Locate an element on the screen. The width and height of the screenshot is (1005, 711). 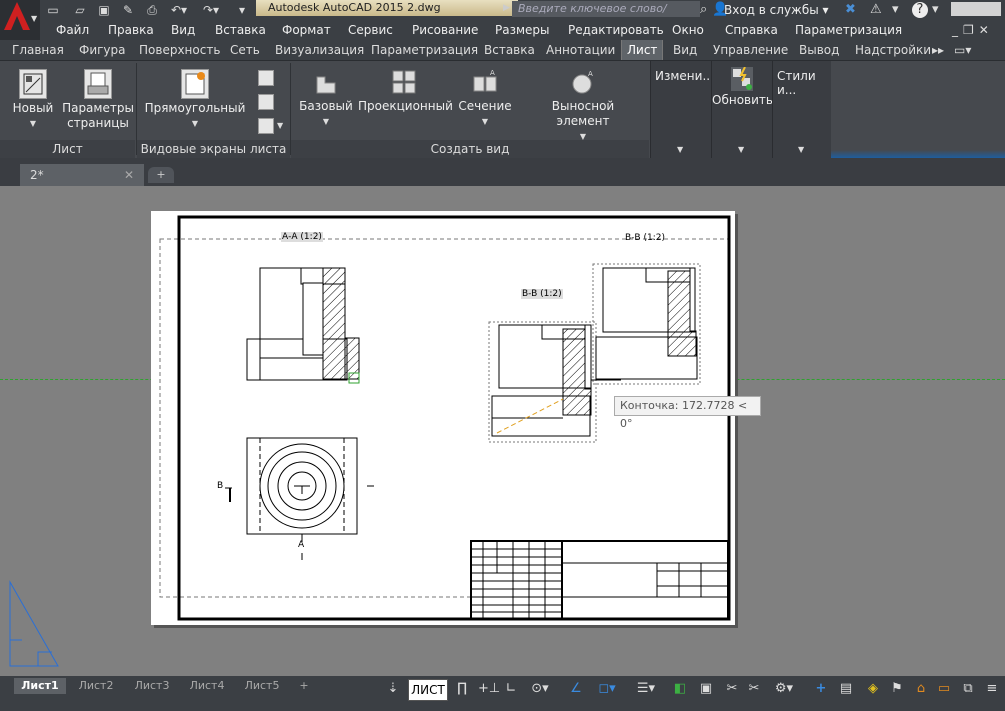
section-aa-view is located at coordinates (303, 325).